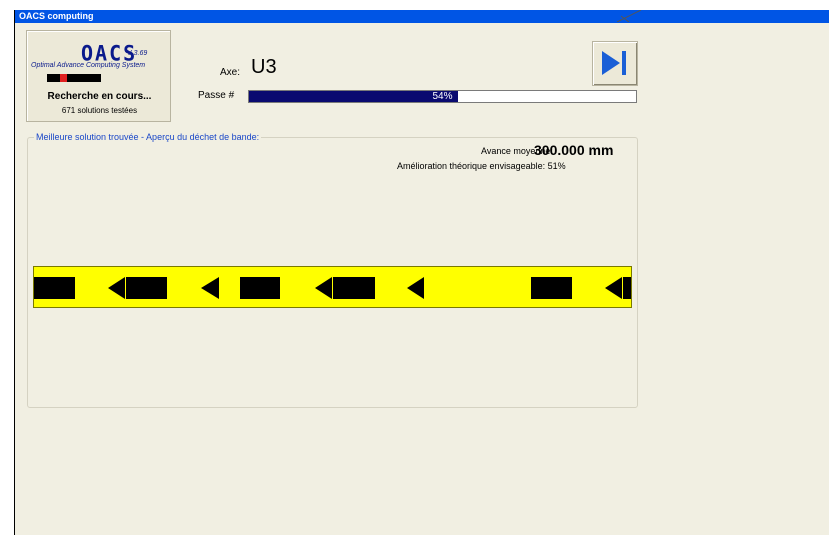 This screenshot has height=535, width=829. I want to click on logo-tagline: Optimal Advance Computing System, so click(88, 65).